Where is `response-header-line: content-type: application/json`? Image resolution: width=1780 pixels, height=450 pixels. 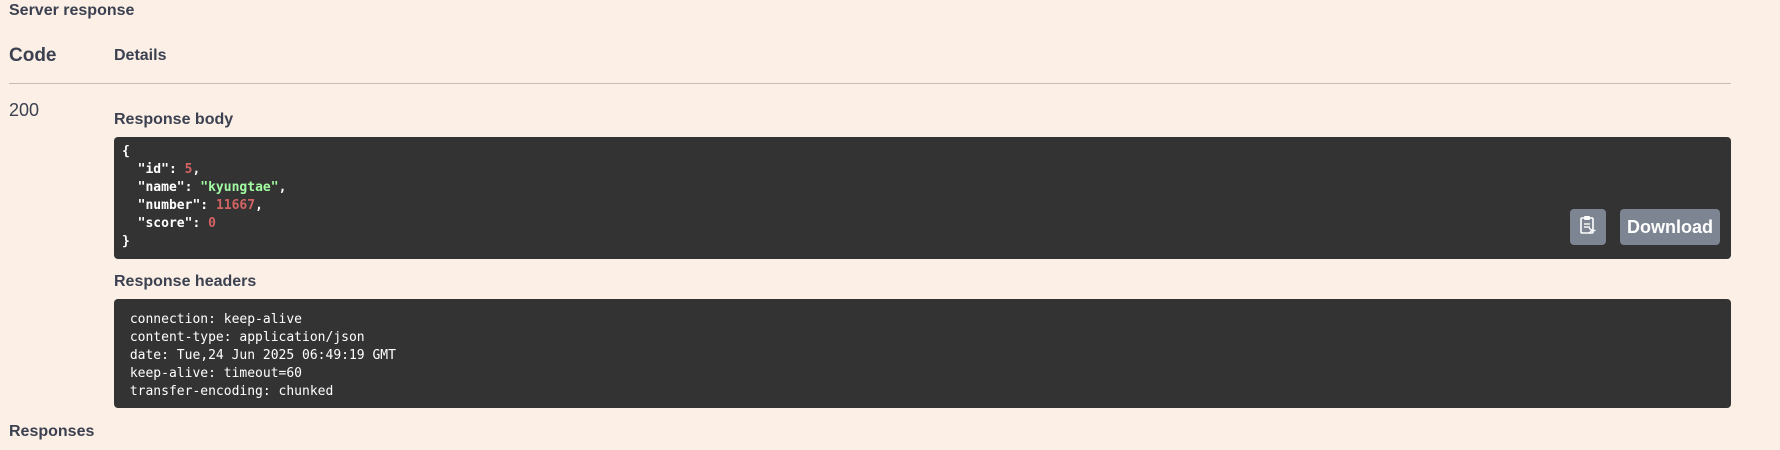 response-header-line: content-type: application/json is located at coordinates (247, 337).